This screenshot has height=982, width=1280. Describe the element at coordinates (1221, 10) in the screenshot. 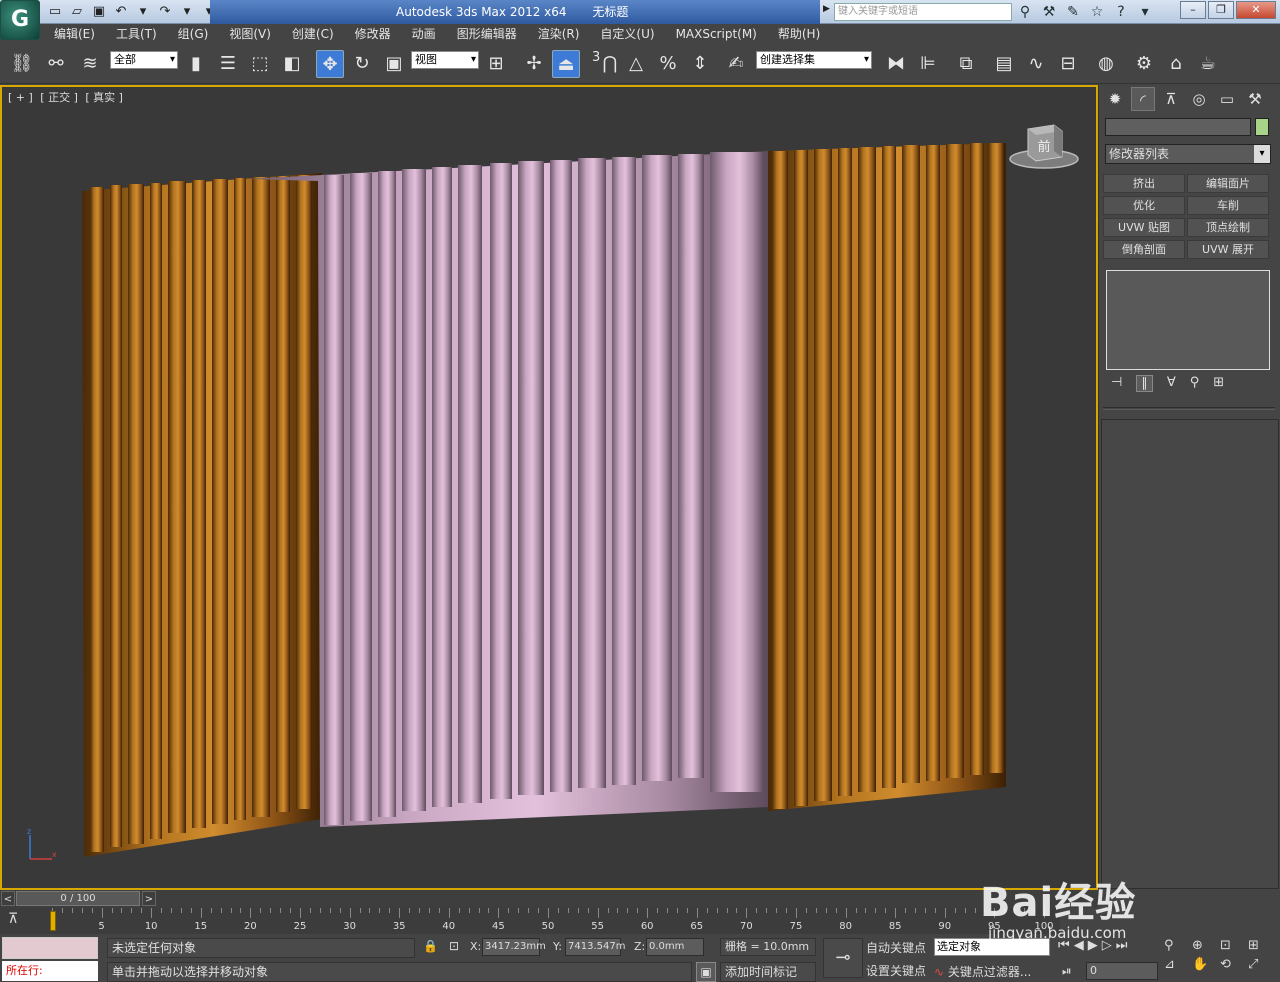

I see `maximize-button: ❐` at that location.